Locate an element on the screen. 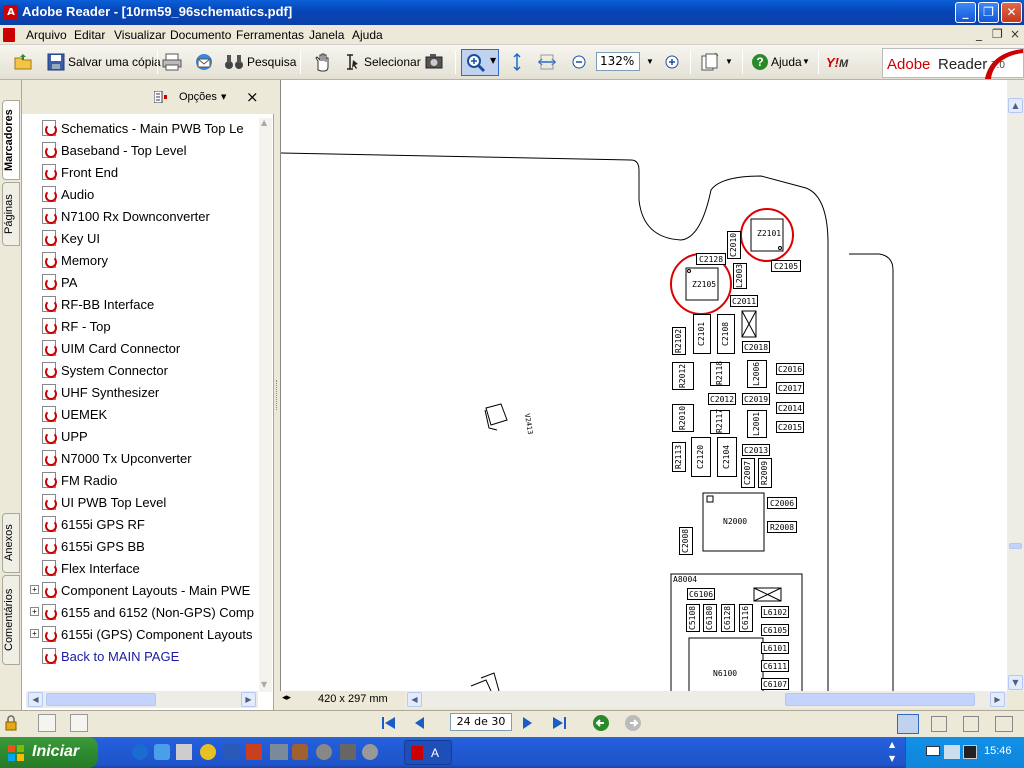 The width and height of the screenshot is (1024, 768). adobe-reader-app-icon: A is located at coordinates (11, 12).